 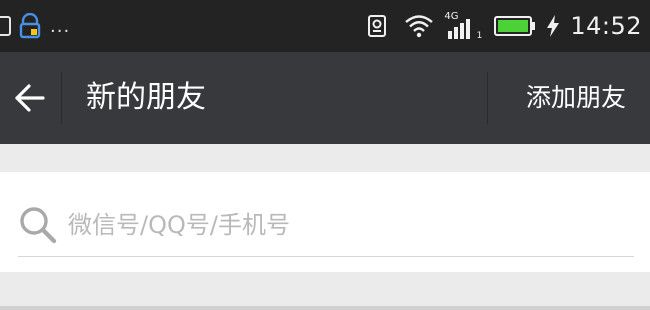 What do you see at coordinates (553, 26) in the screenshot?
I see `charging-icon` at bounding box center [553, 26].